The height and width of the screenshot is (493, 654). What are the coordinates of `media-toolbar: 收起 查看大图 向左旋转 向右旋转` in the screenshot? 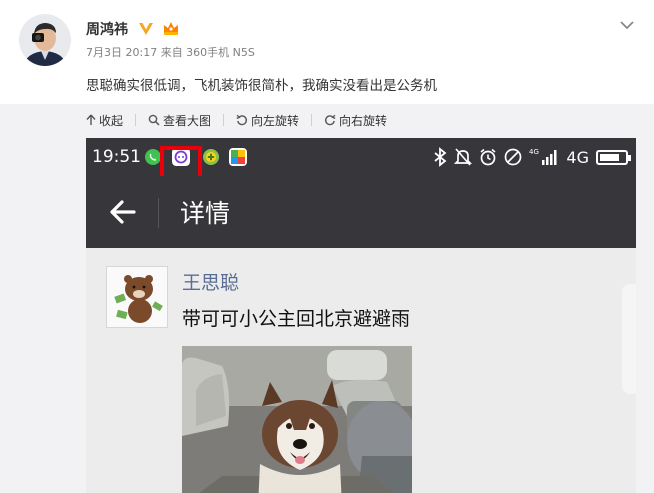 It's located at (242, 120).